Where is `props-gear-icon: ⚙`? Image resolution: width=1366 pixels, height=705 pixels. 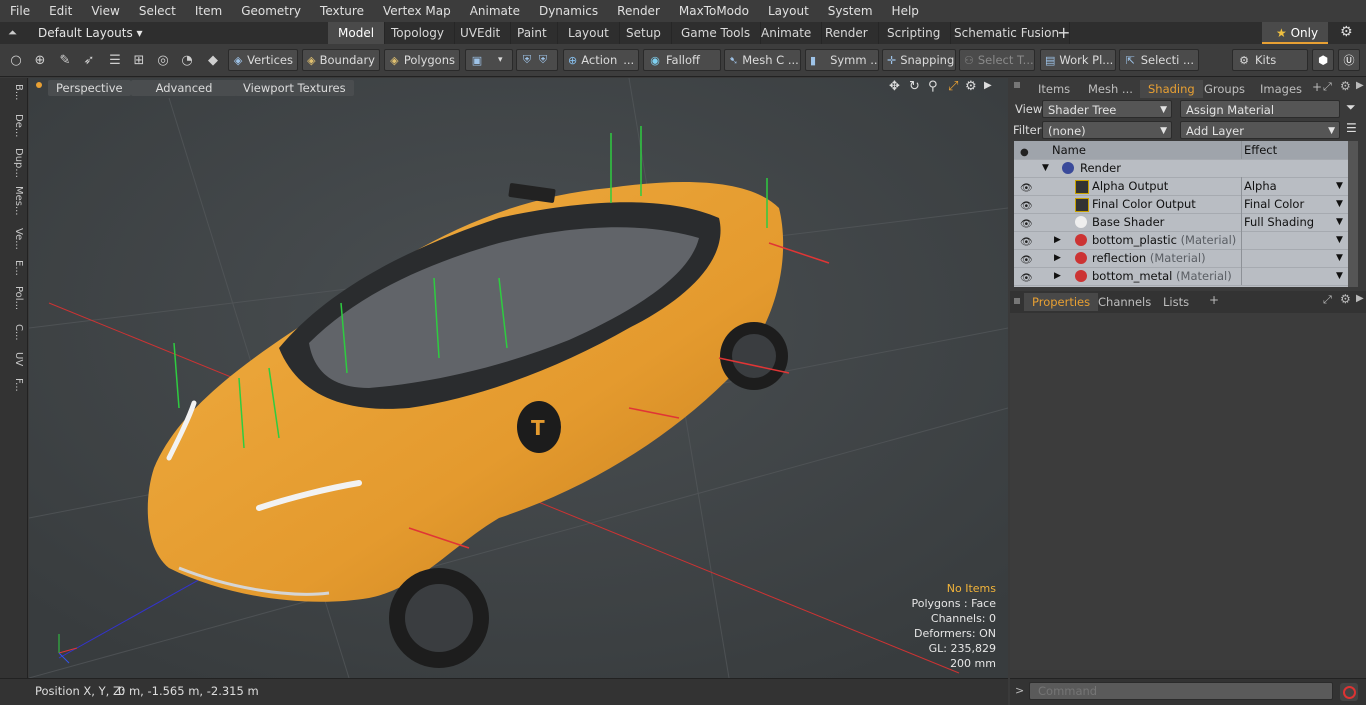 props-gear-icon: ⚙ is located at coordinates (1345, 299).